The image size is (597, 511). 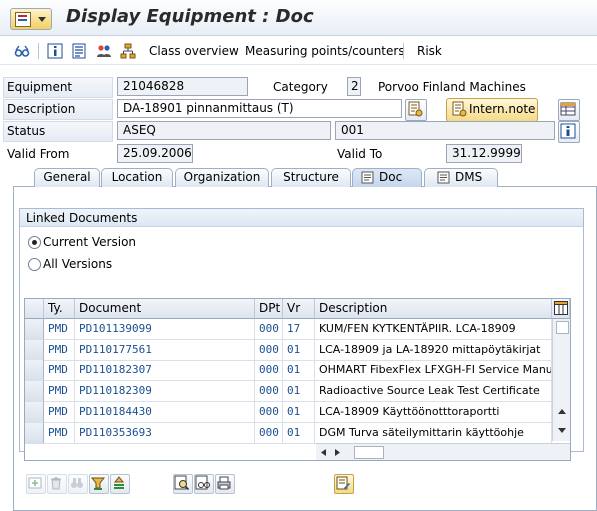 I want to click on tab-doc-icon, so click(x=367, y=177).